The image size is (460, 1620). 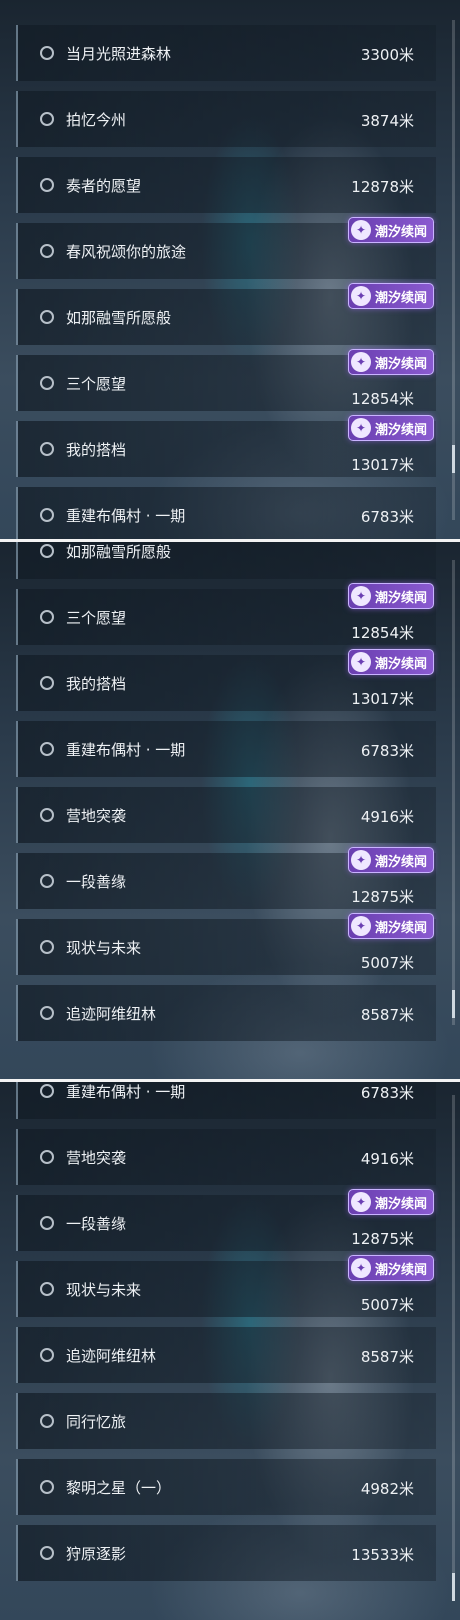 I want to click on quest-list-item: 如那融雪所愿般, so click(x=226, y=559).